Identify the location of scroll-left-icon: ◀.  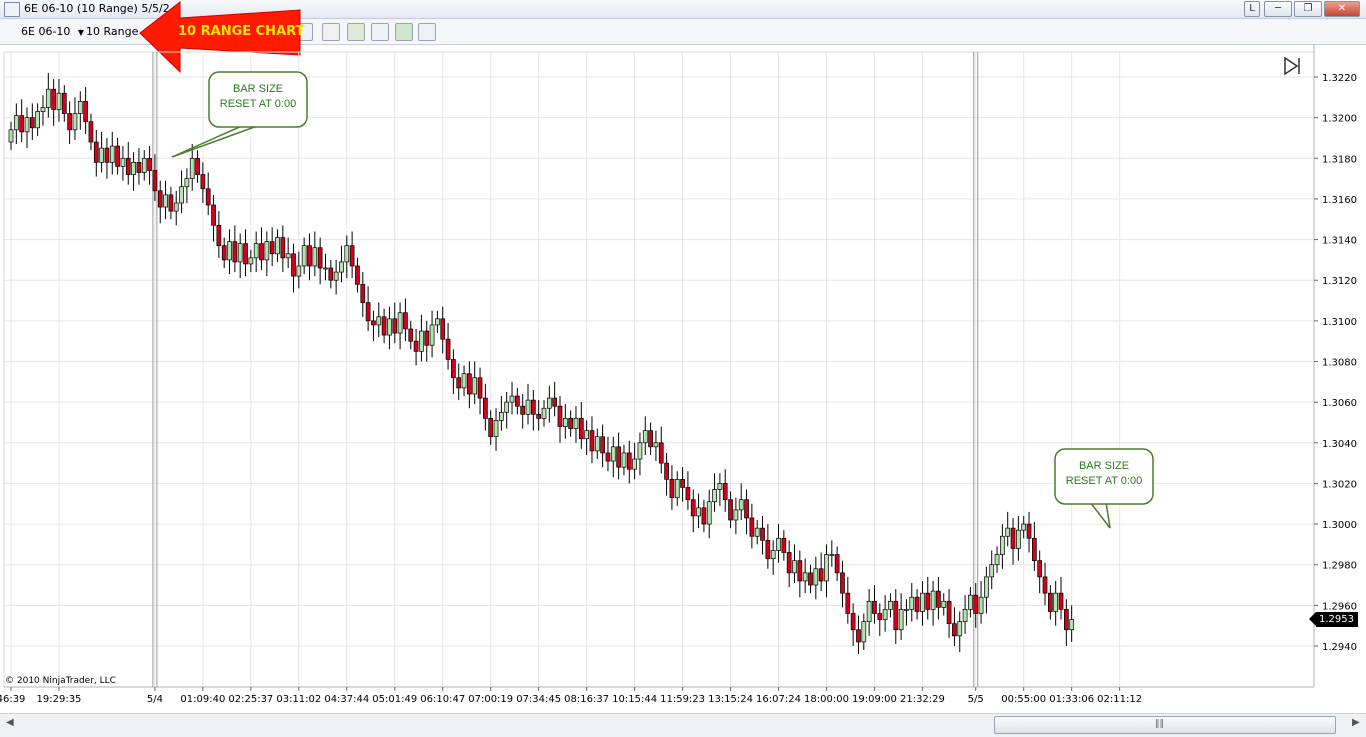
(10, 722).